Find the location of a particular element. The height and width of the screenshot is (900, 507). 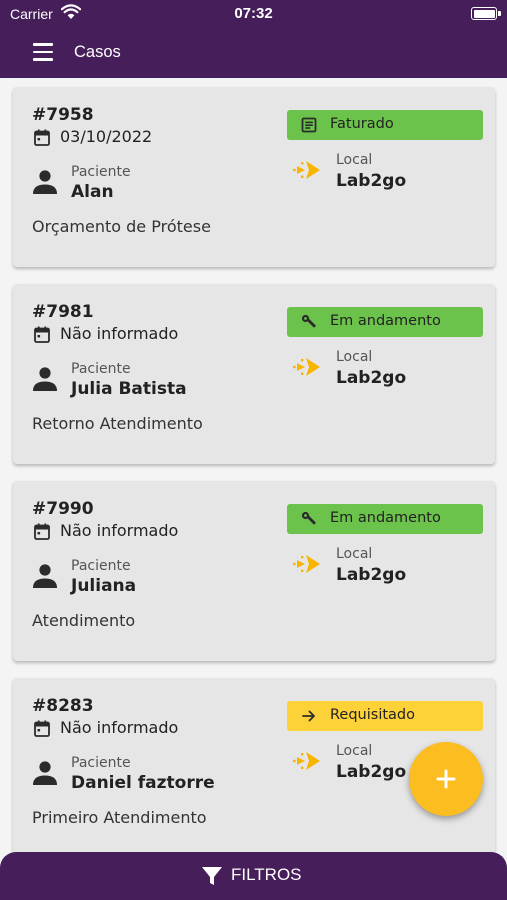

patient-name: Alan is located at coordinates (92, 192).